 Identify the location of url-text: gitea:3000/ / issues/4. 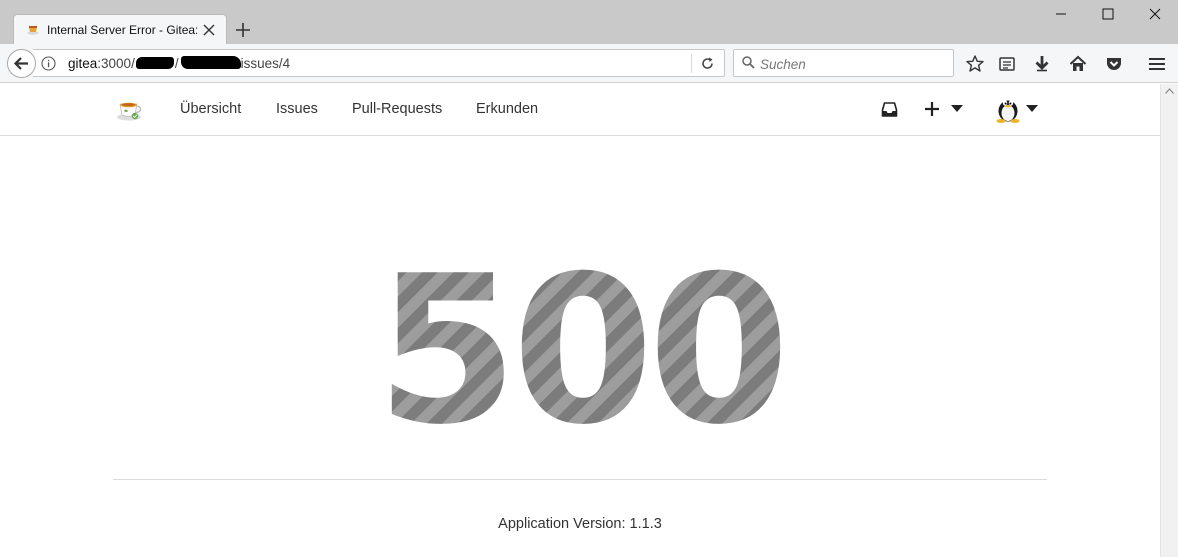
(179, 63).